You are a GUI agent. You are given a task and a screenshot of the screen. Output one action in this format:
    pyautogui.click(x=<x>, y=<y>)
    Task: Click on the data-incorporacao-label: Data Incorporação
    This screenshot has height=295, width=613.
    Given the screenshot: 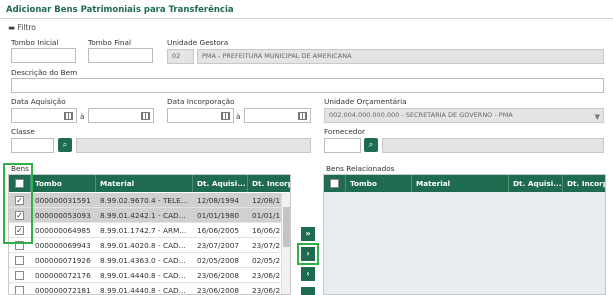 What is the action you would take?
    pyautogui.click(x=201, y=101)
    